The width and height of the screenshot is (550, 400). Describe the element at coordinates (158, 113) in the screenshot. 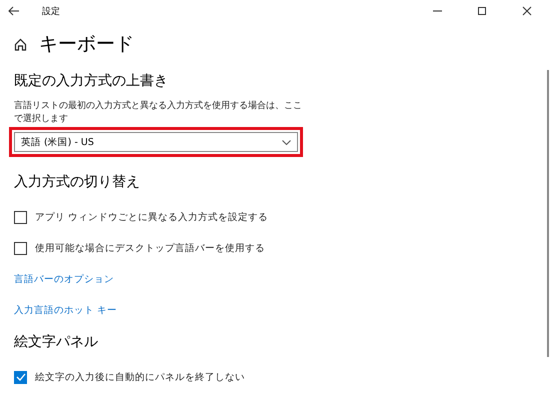

I see `description-text: 言語リストの最初の入力方式と異なる入力方式を使用する場合は、ここで選択します` at that location.